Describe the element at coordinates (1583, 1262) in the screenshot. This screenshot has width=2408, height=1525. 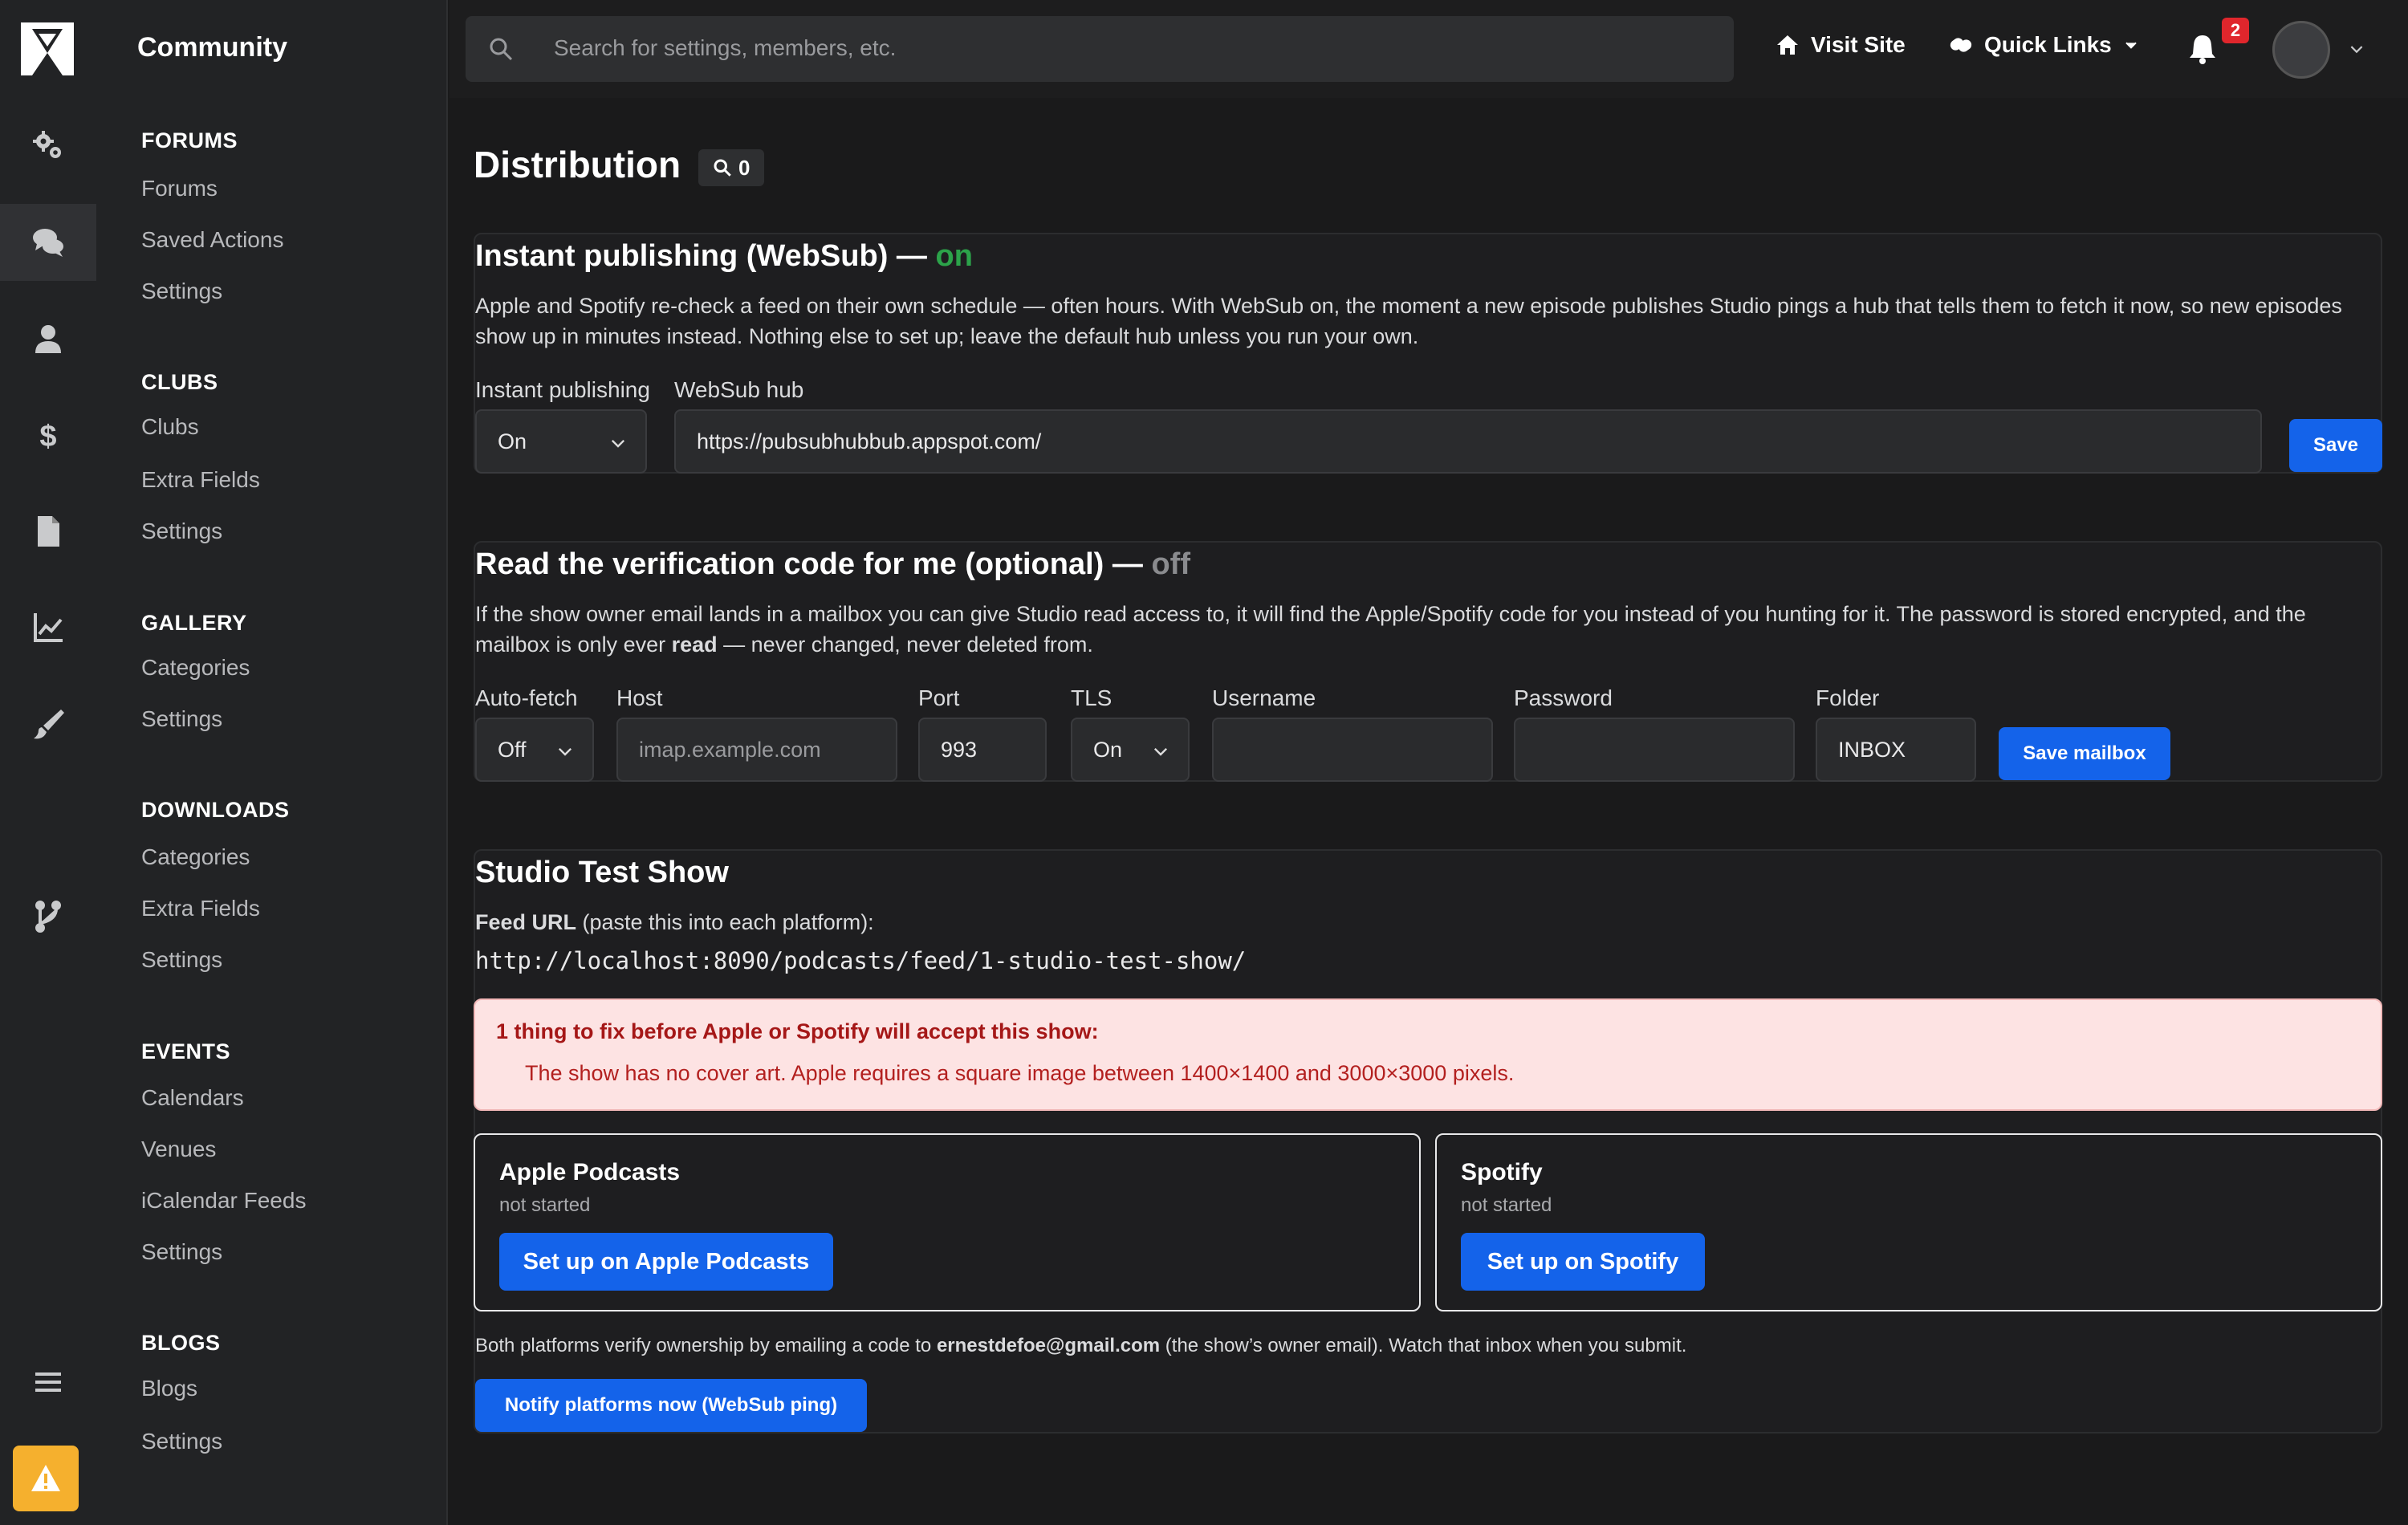
I see `spotify-setup-button: Set up on Spotify` at that location.